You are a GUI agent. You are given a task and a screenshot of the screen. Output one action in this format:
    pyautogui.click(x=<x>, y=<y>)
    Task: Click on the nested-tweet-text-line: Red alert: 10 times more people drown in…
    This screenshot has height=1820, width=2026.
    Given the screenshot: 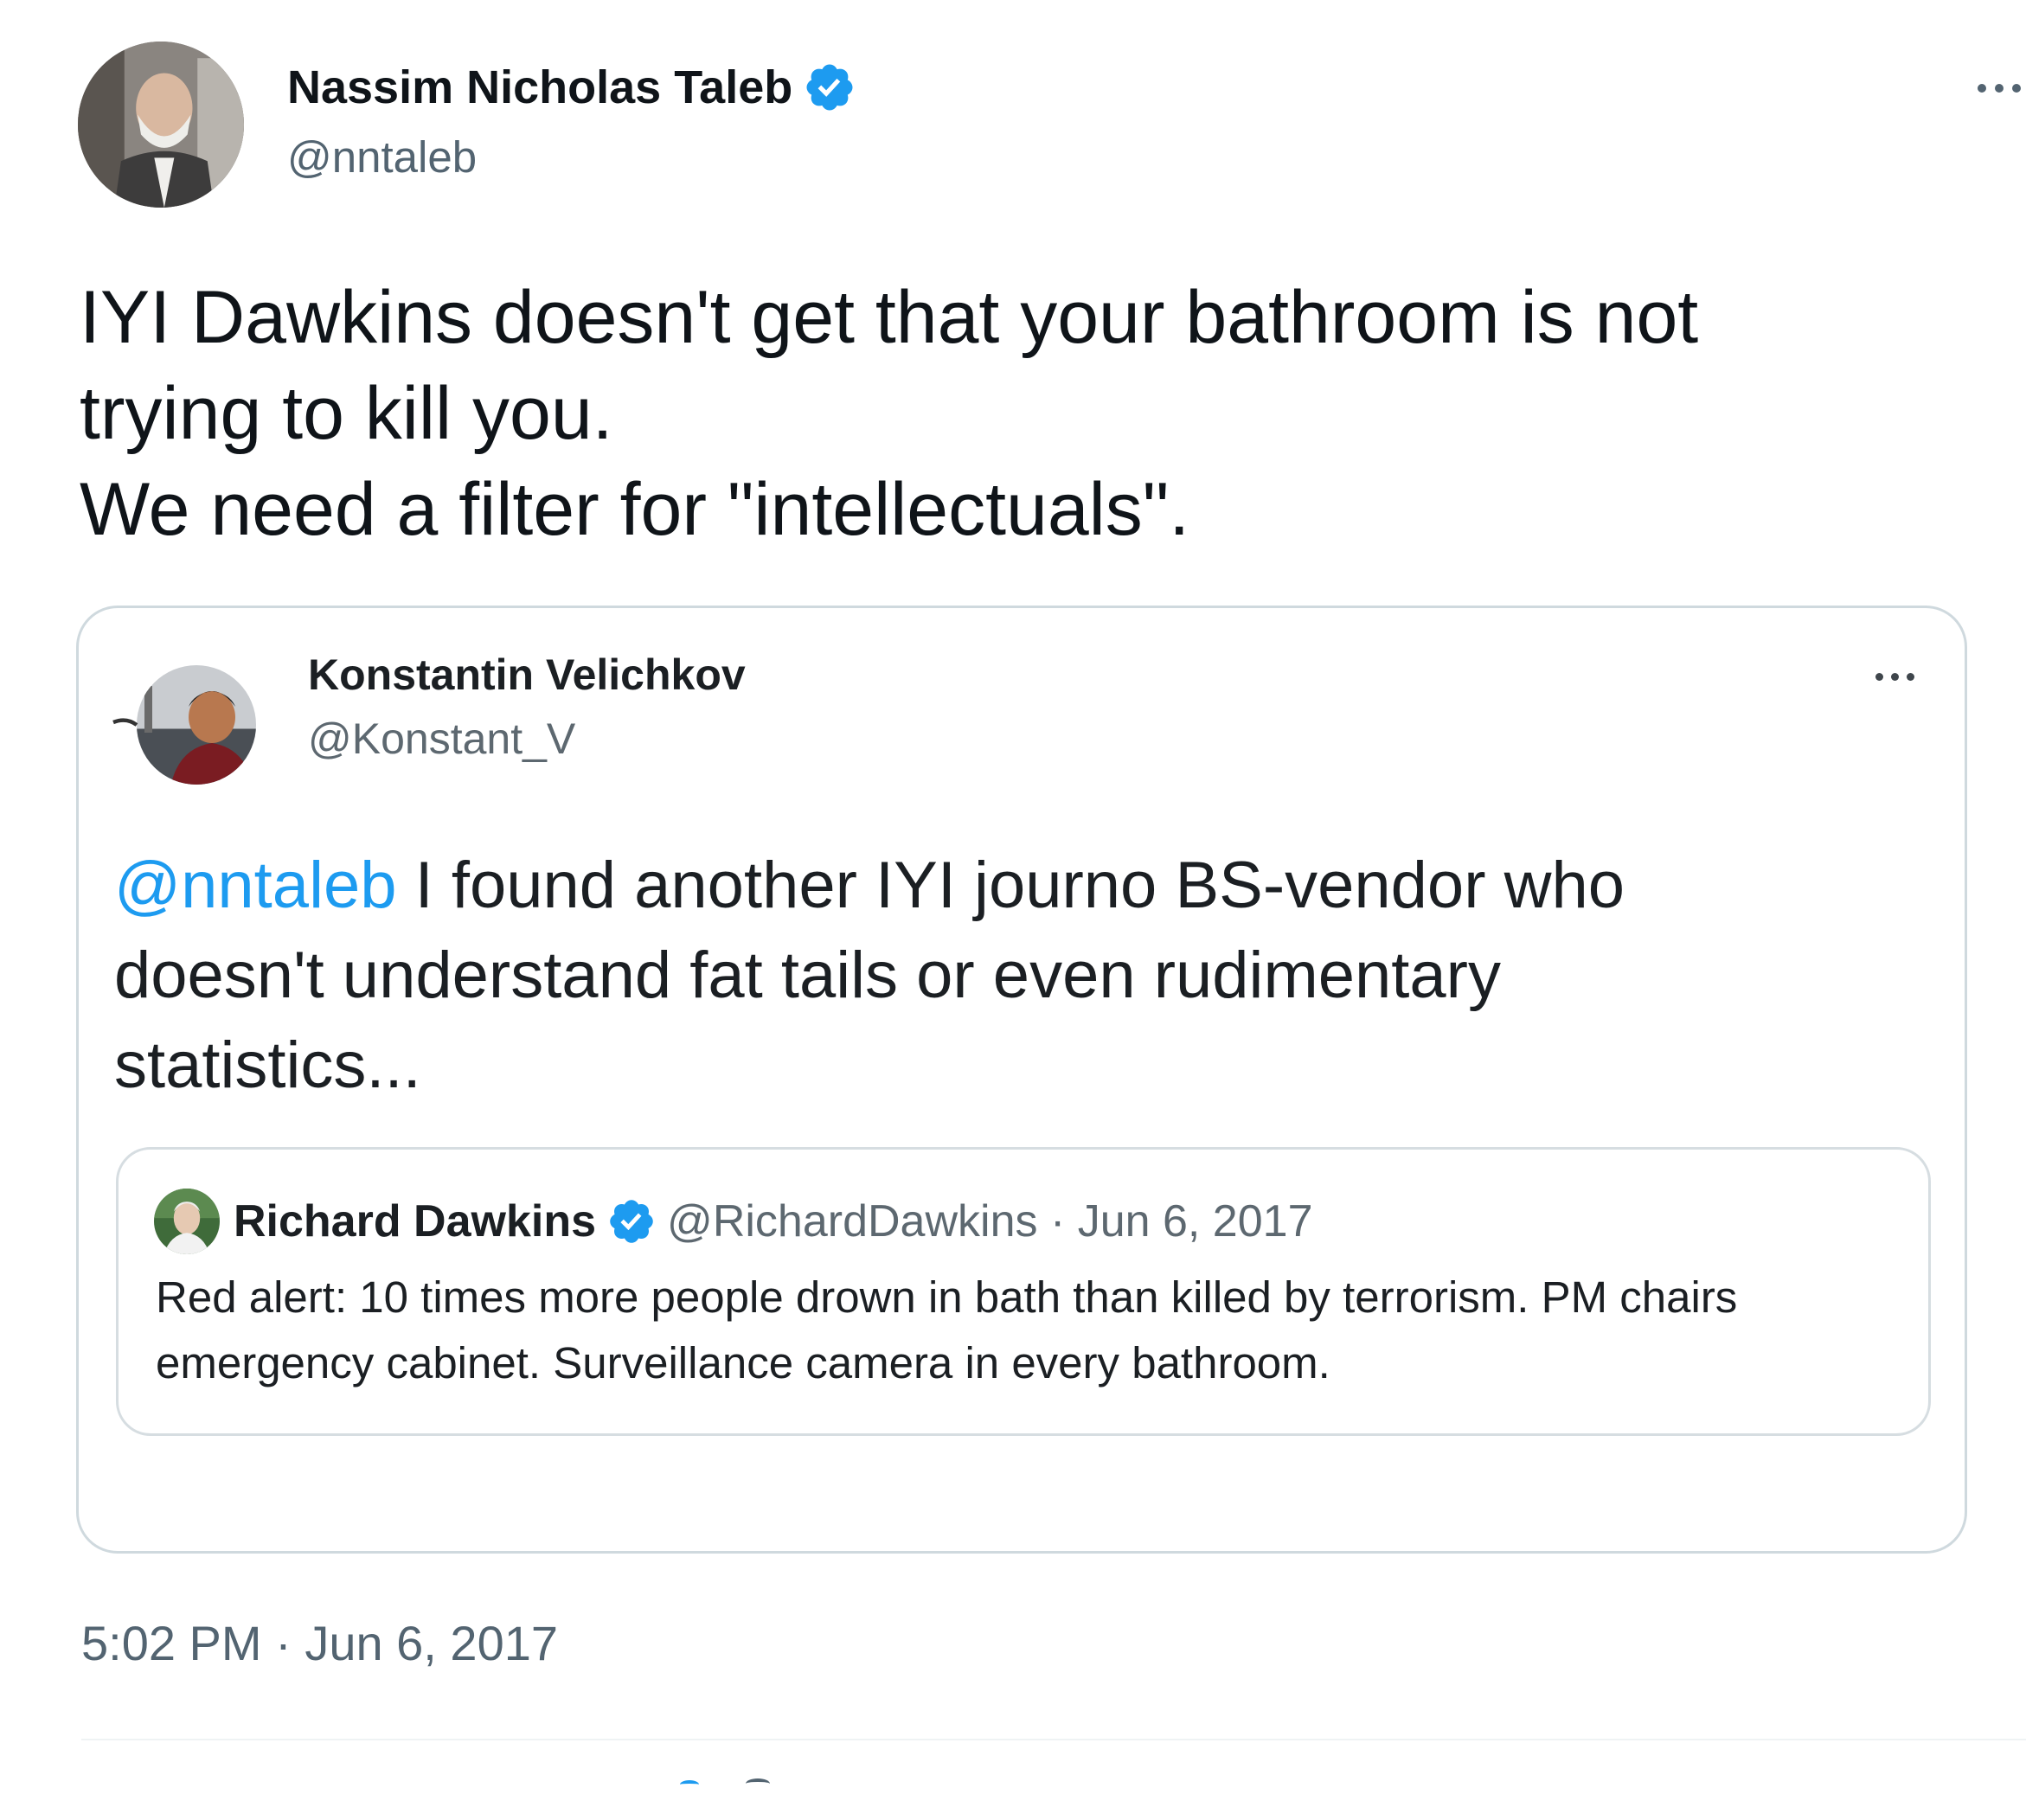 What is the action you would take?
    pyautogui.click(x=947, y=1297)
    